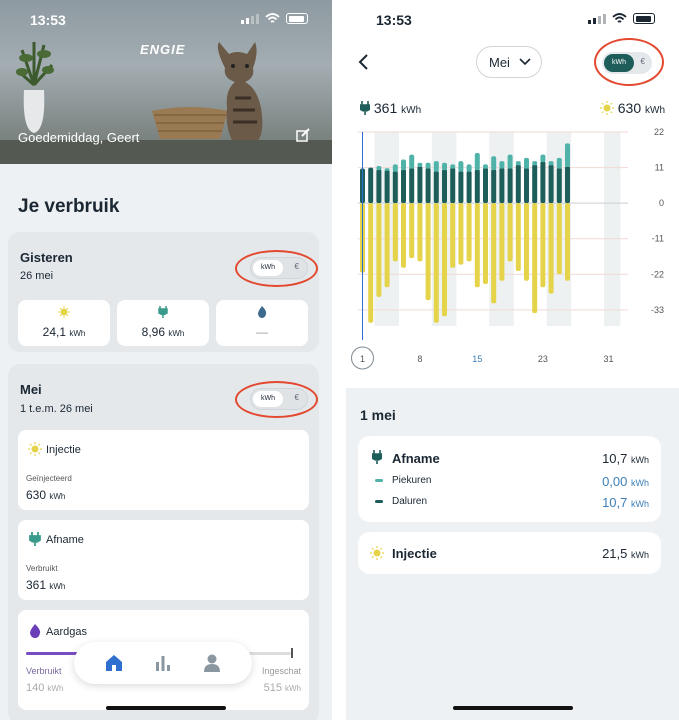  What do you see at coordinates (640, 483) in the screenshot?
I see `piekuren-unit: kWh` at bounding box center [640, 483].